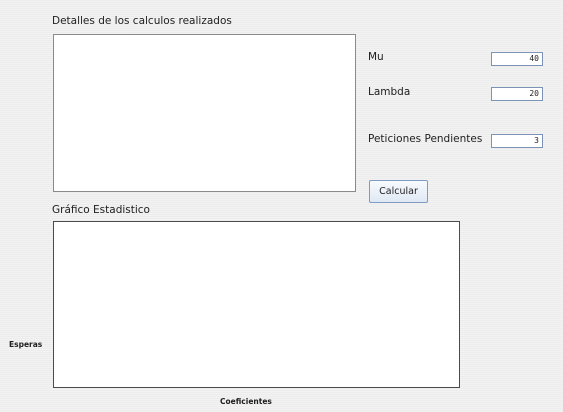  Describe the element at coordinates (142, 21) in the screenshot. I see `details-title: Detalles de los calculos realizados` at that location.